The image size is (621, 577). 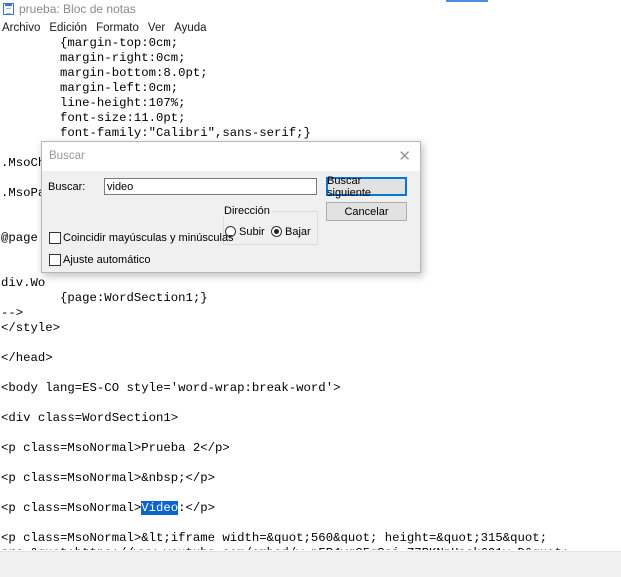 What do you see at coordinates (210, 186) in the screenshot?
I see `find-input` at bounding box center [210, 186].